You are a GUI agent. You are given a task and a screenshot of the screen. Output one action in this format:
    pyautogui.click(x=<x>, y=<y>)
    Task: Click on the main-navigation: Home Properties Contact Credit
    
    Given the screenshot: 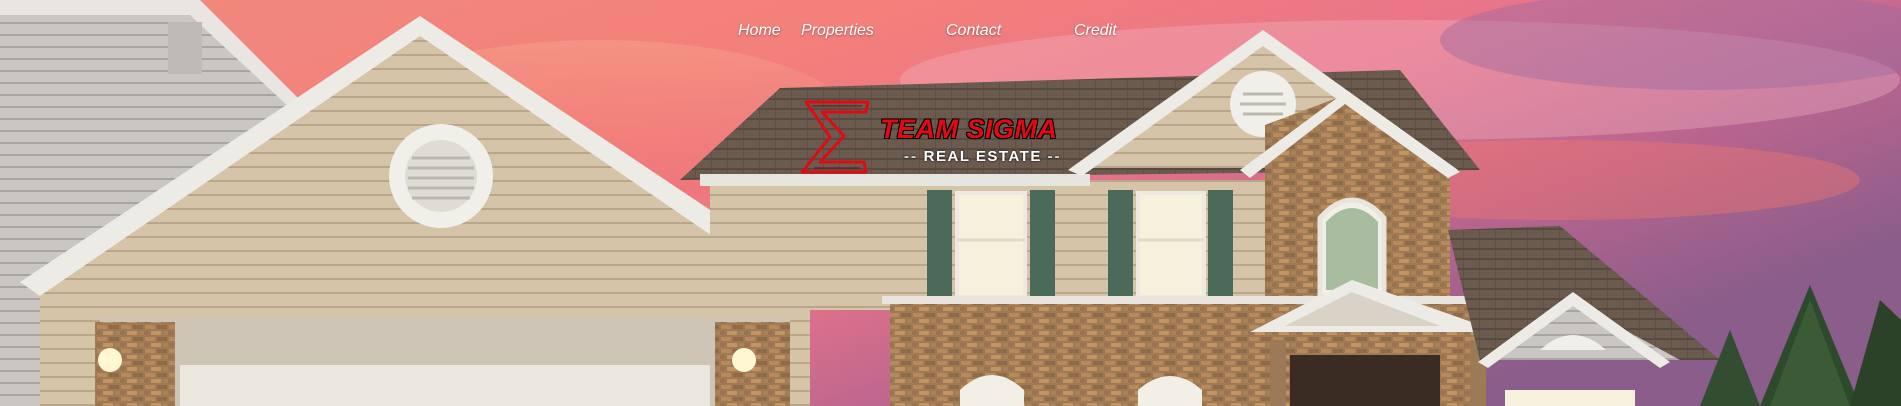 What is the action you would take?
    pyautogui.click(x=935, y=31)
    